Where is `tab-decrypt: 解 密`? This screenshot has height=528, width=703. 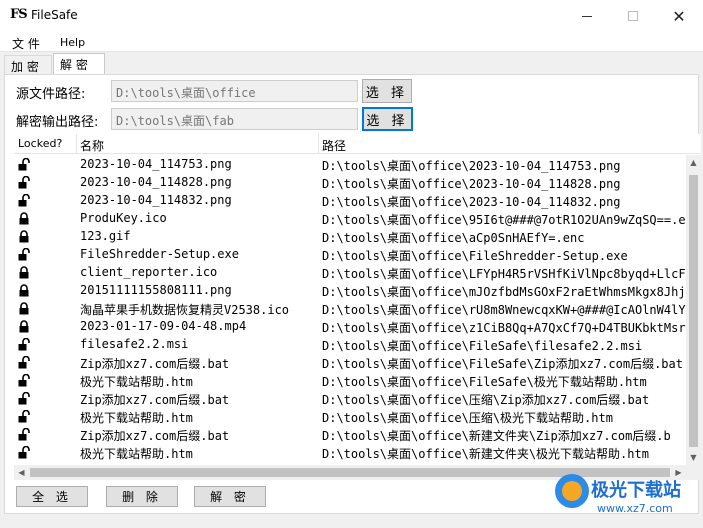 tab-decrypt: 解 密 is located at coordinates (79, 64).